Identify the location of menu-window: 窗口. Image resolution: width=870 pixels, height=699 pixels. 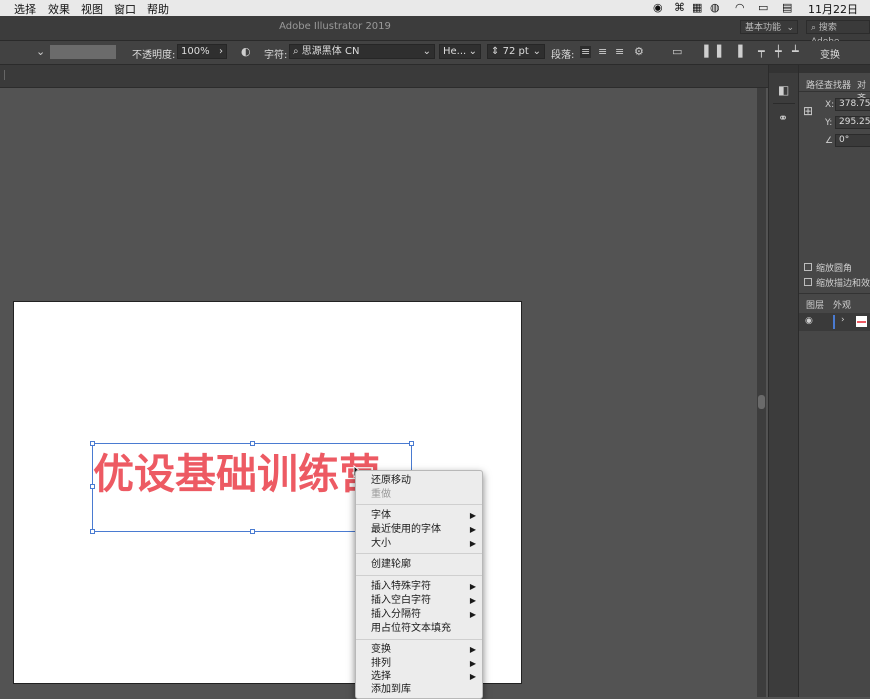
(125, 9).